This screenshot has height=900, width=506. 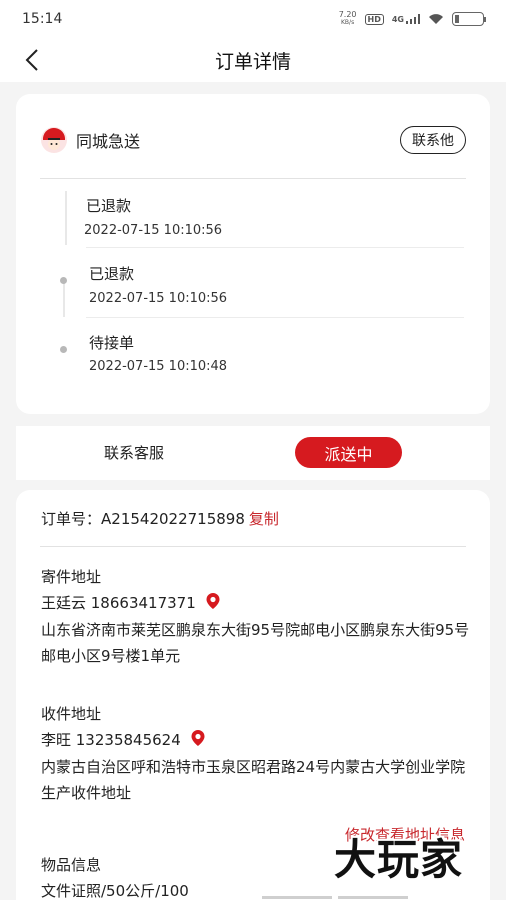 What do you see at coordinates (54, 140) in the screenshot?
I see `courier-avatar-icon` at bounding box center [54, 140].